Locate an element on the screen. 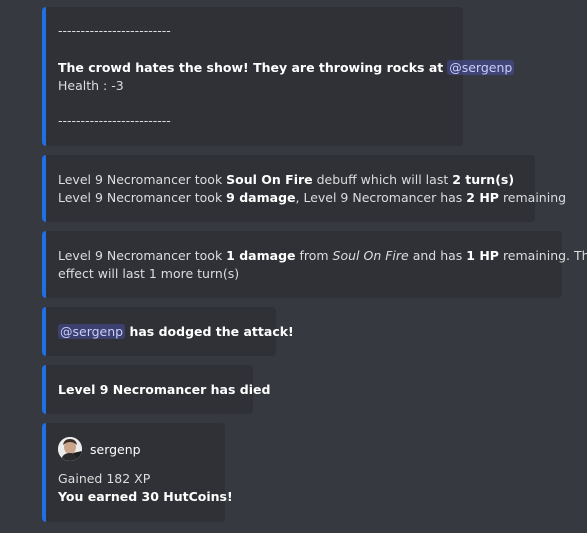 The image size is (587, 533). avatar is located at coordinates (70, 449).